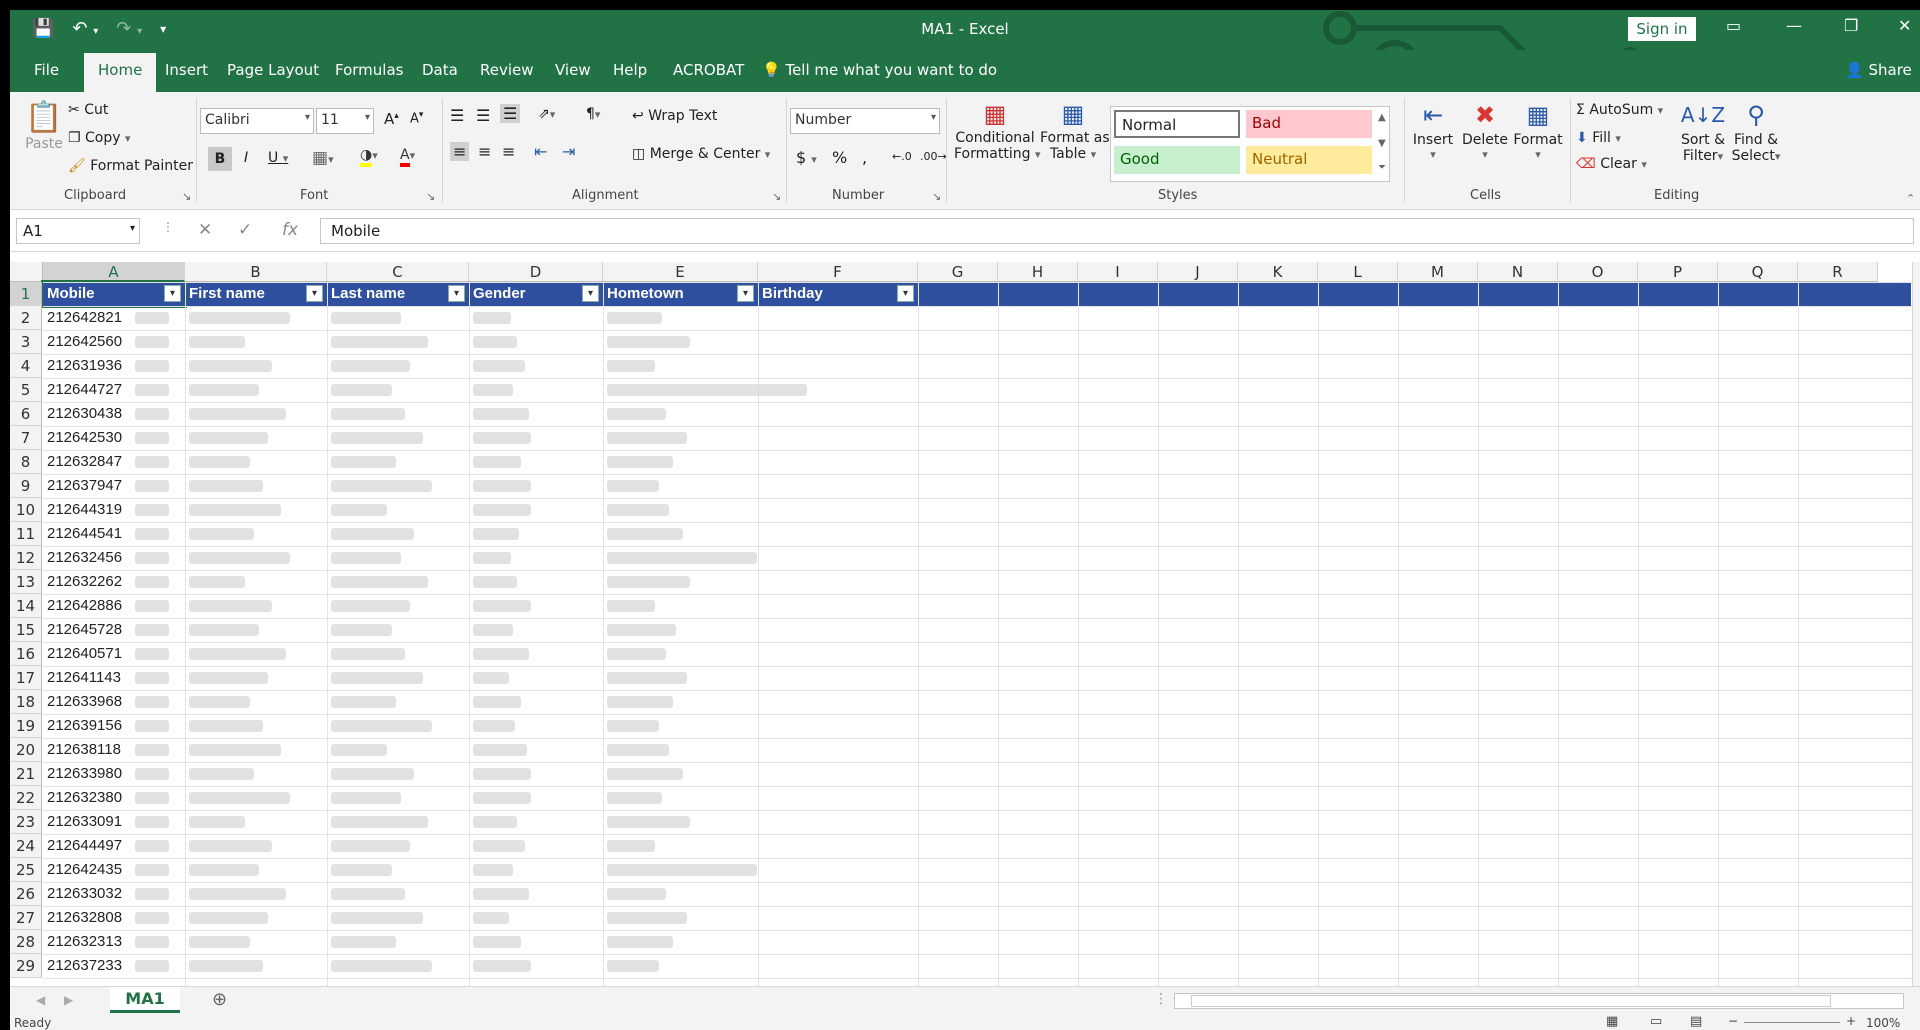 The width and height of the screenshot is (1920, 1030). Describe the element at coordinates (130, 166) in the screenshot. I see `format-painter-button: 🖌 Format Painter` at that location.